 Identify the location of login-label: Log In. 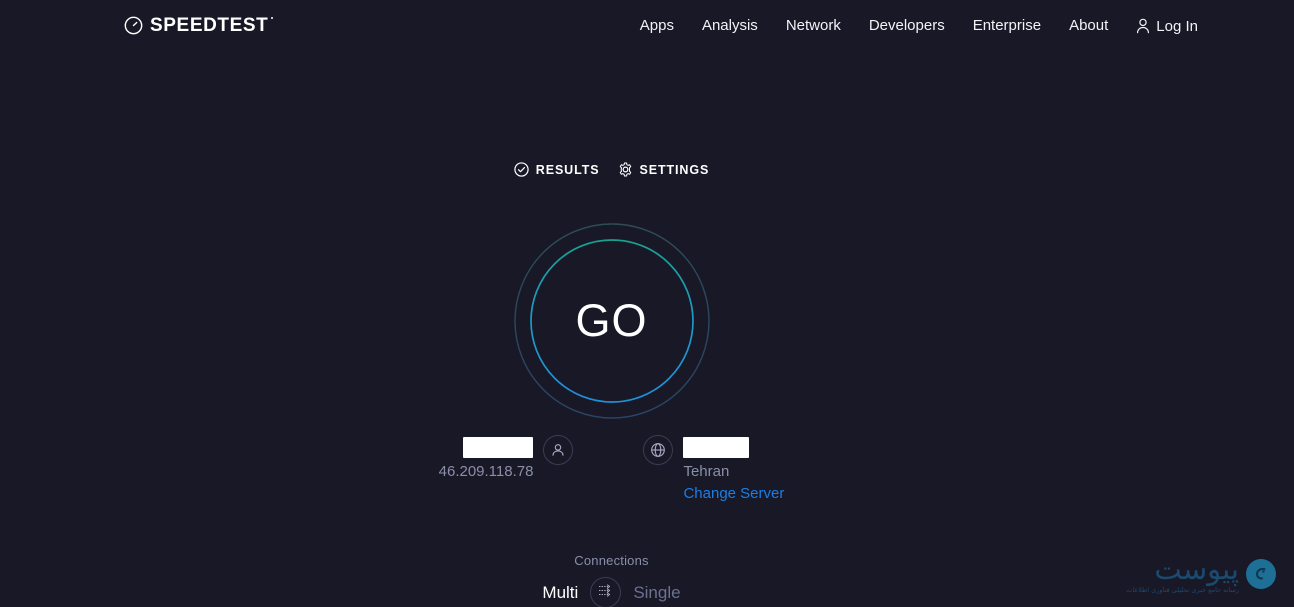
(1177, 26).